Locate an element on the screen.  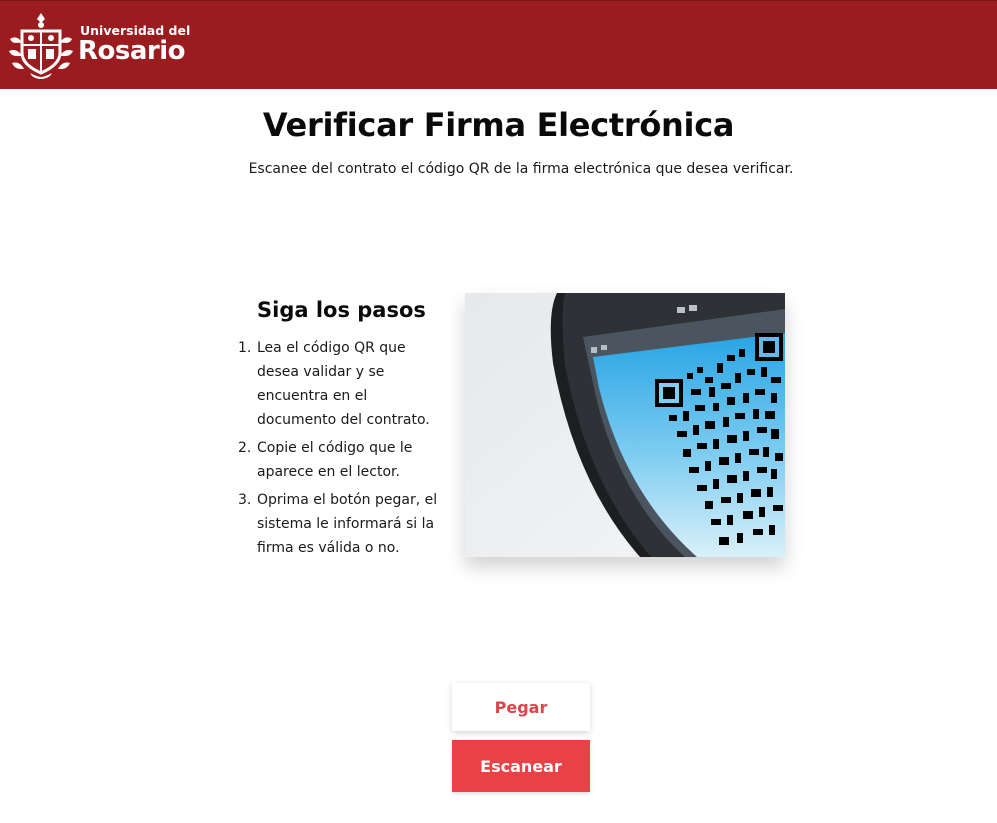
scan-button: Escanear is located at coordinates (521, 766).